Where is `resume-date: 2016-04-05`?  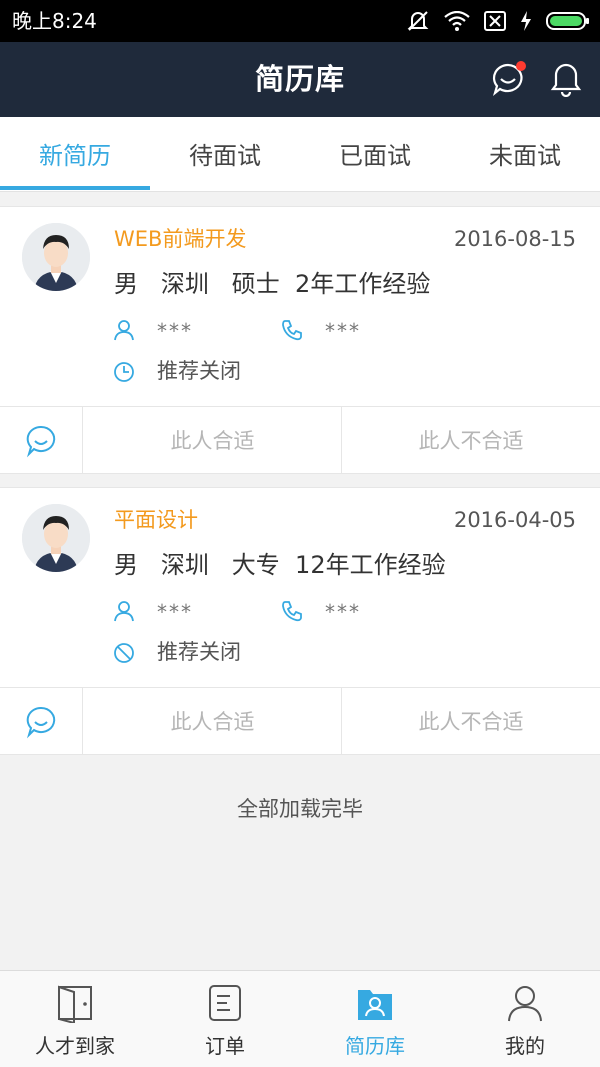 resume-date: 2016-04-05 is located at coordinates (514, 520).